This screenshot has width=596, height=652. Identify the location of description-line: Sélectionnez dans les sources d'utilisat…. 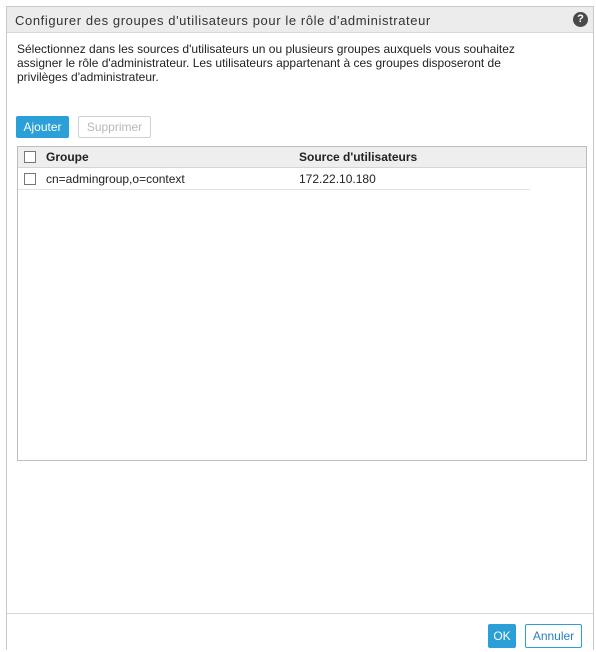
(266, 49).